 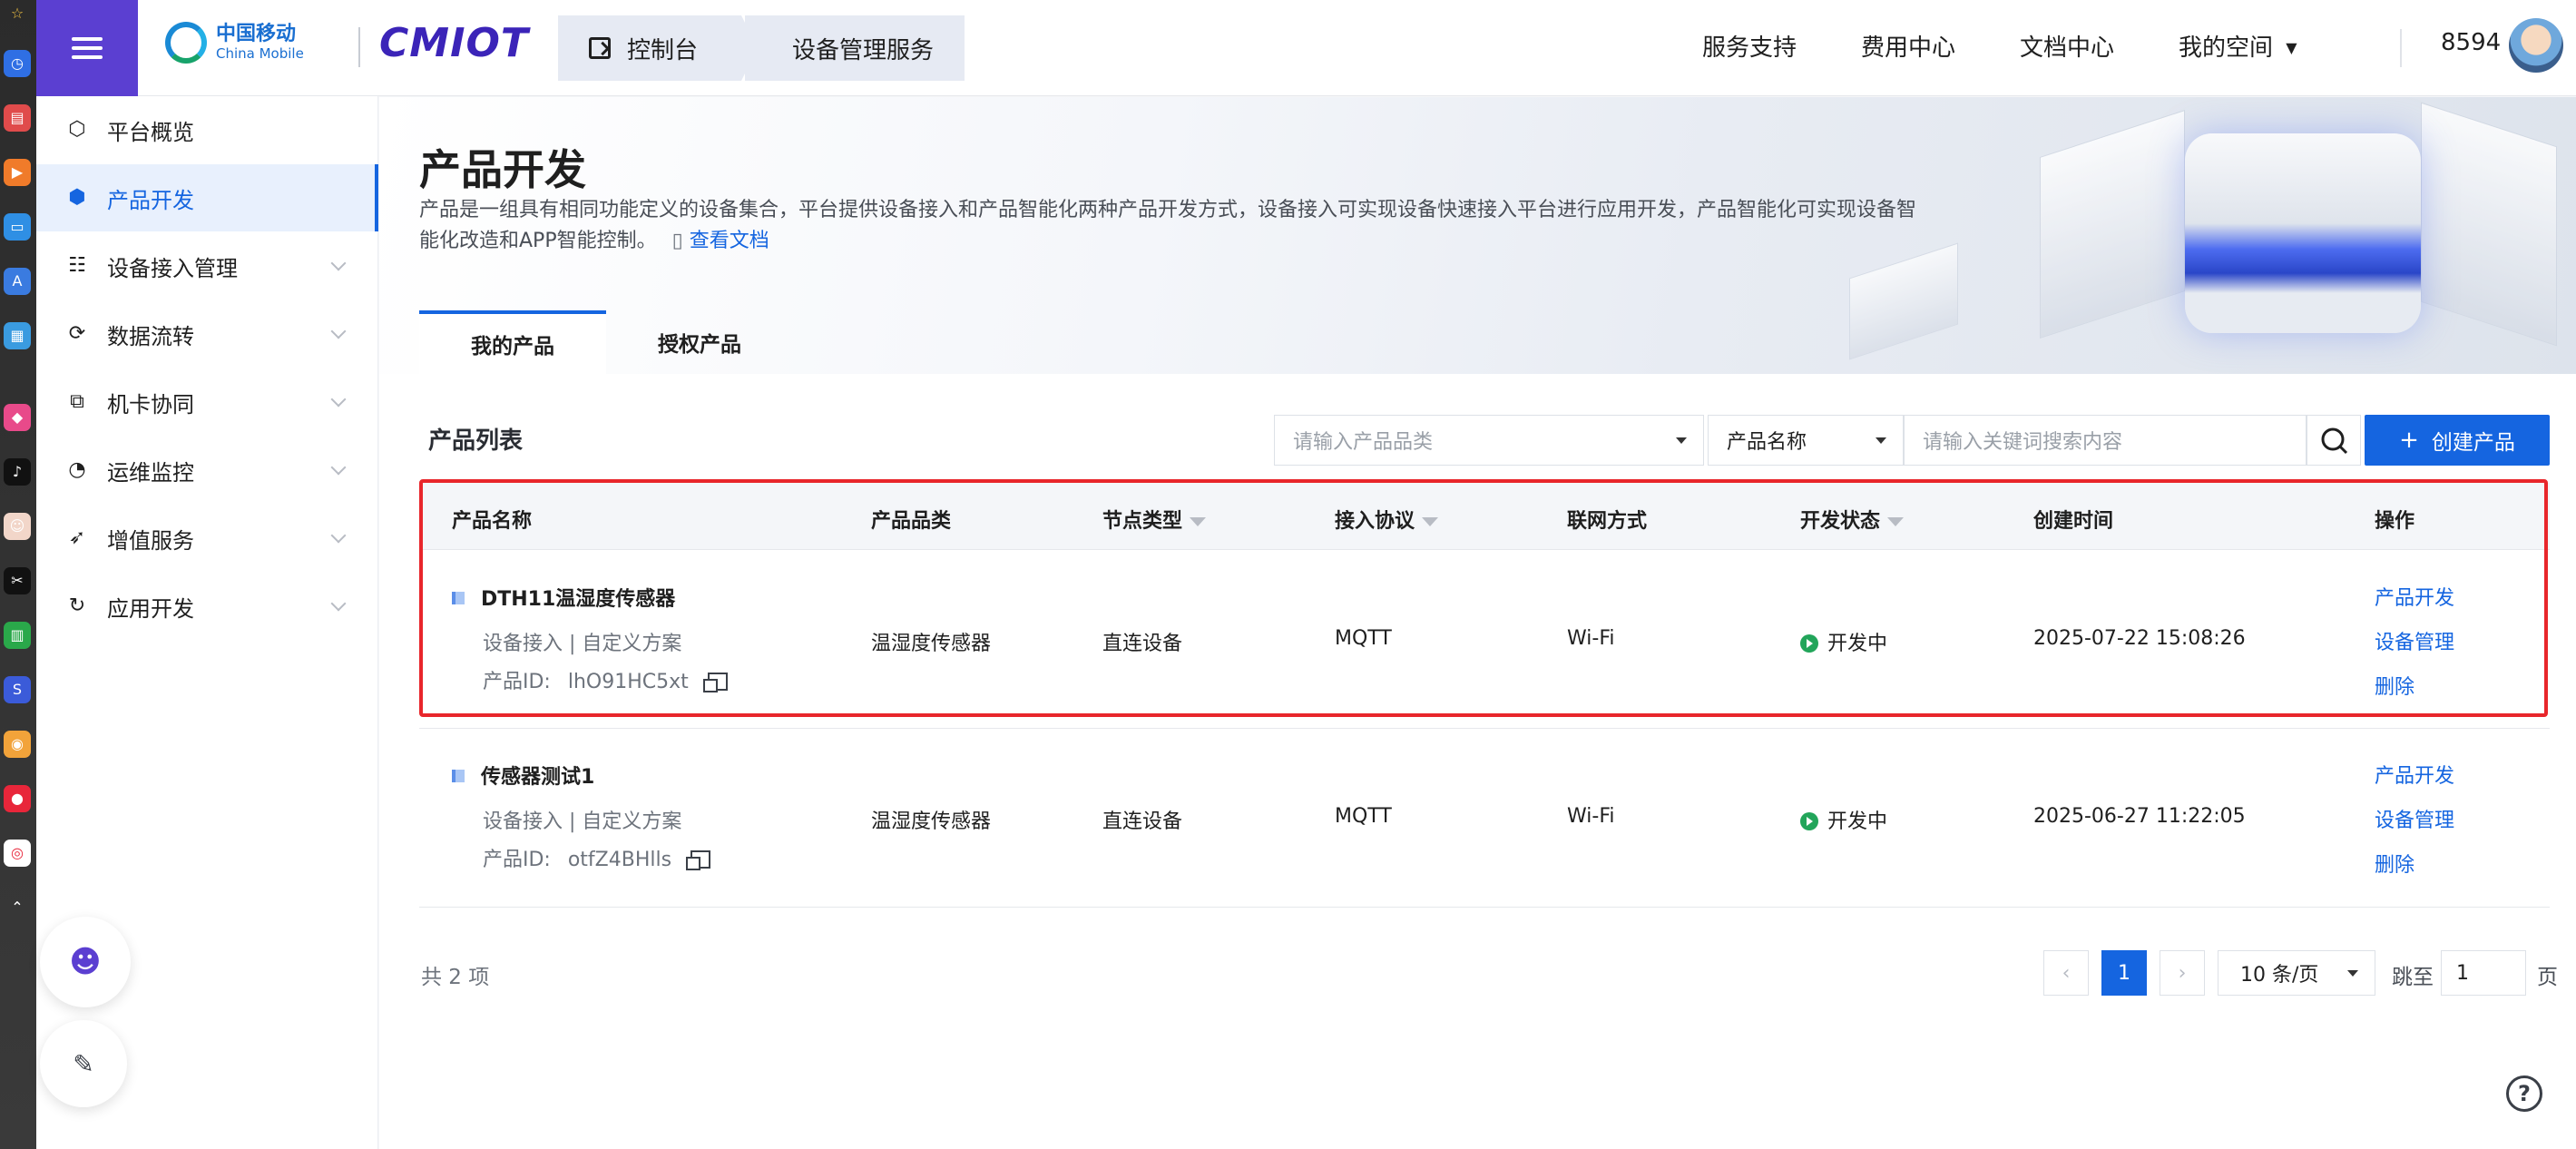 I want to click on product-name-text: DTH11温湿度传感器, so click(x=578, y=599).